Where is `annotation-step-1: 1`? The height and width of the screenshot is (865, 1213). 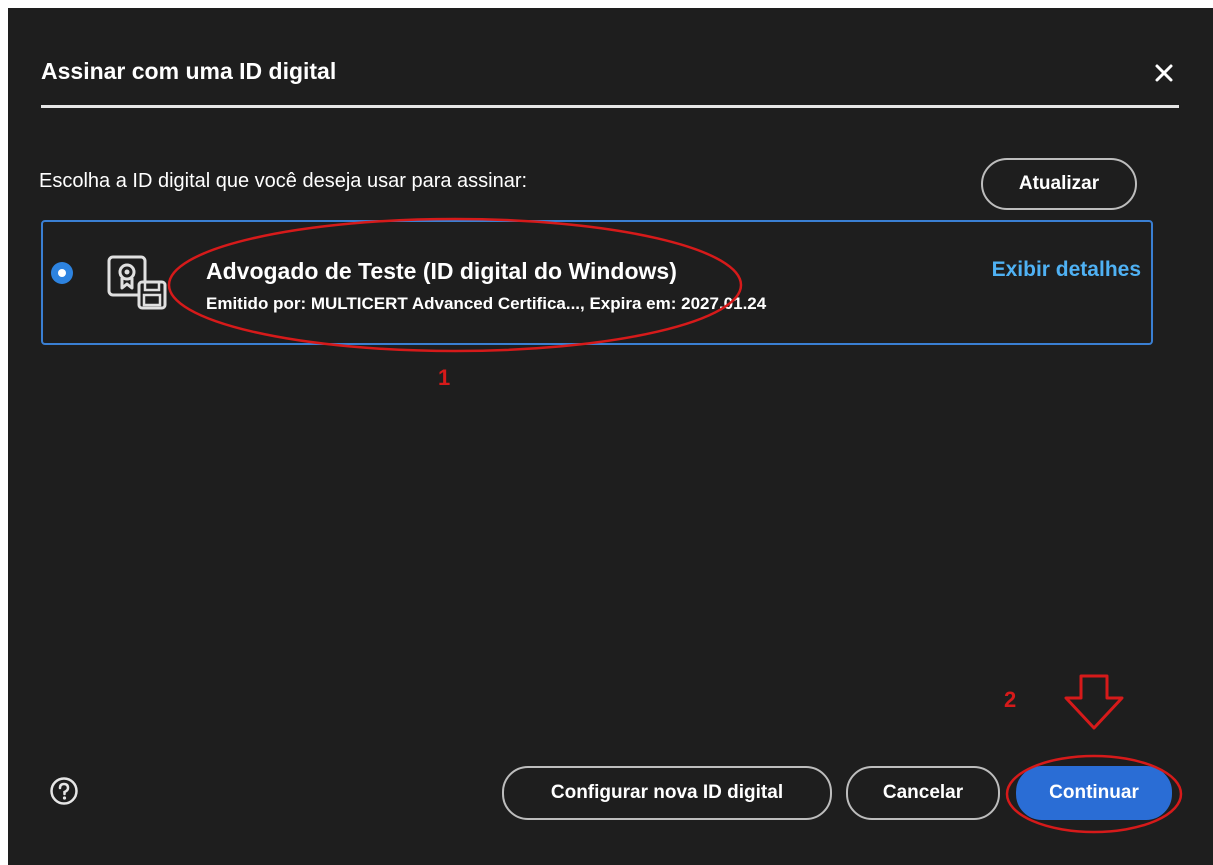
annotation-step-1: 1 is located at coordinates (444, 377).